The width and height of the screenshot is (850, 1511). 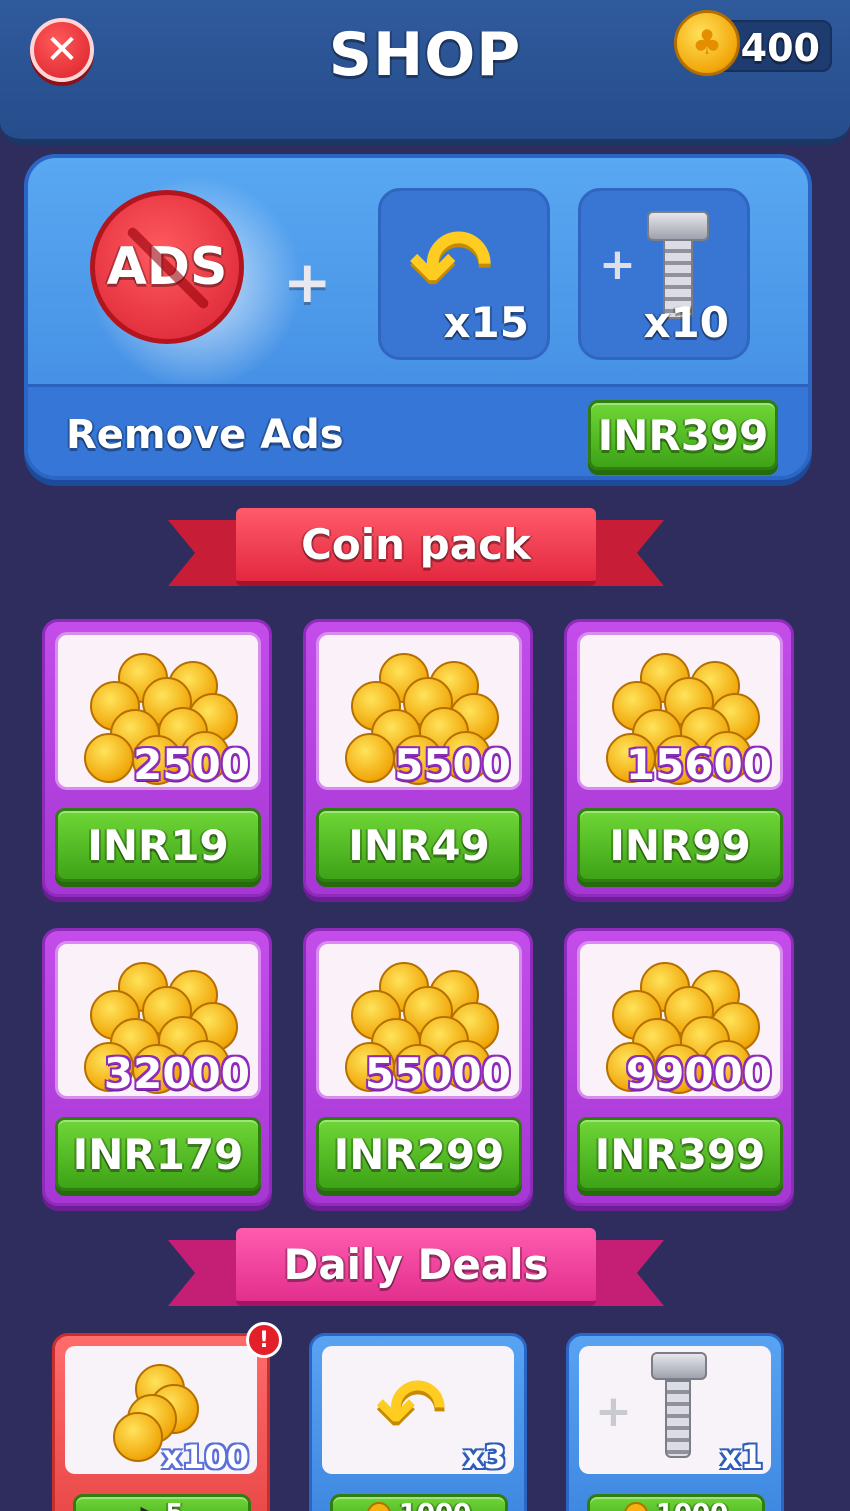 I want to click on coin-pack-price: INR19, so click(x=158, y=845).